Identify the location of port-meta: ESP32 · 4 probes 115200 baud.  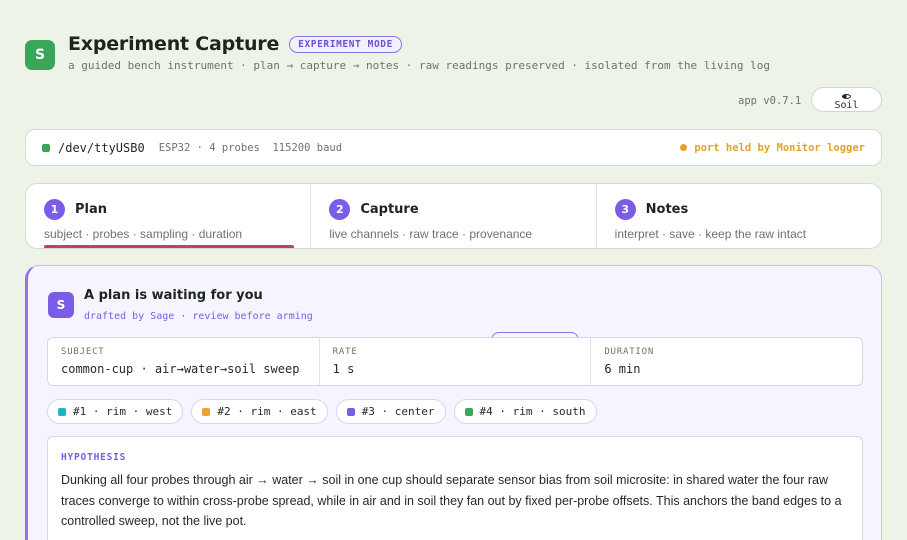
(250, 147).